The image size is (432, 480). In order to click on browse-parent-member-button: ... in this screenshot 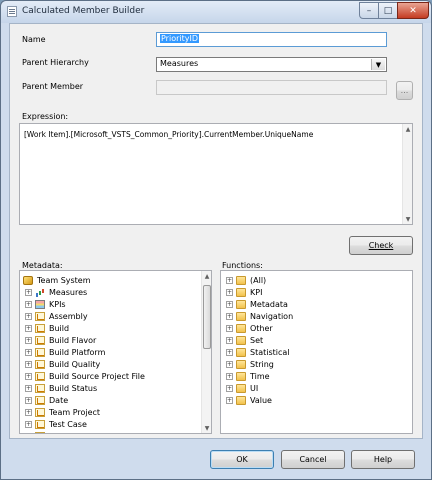, I will do `click(404, 90)`.